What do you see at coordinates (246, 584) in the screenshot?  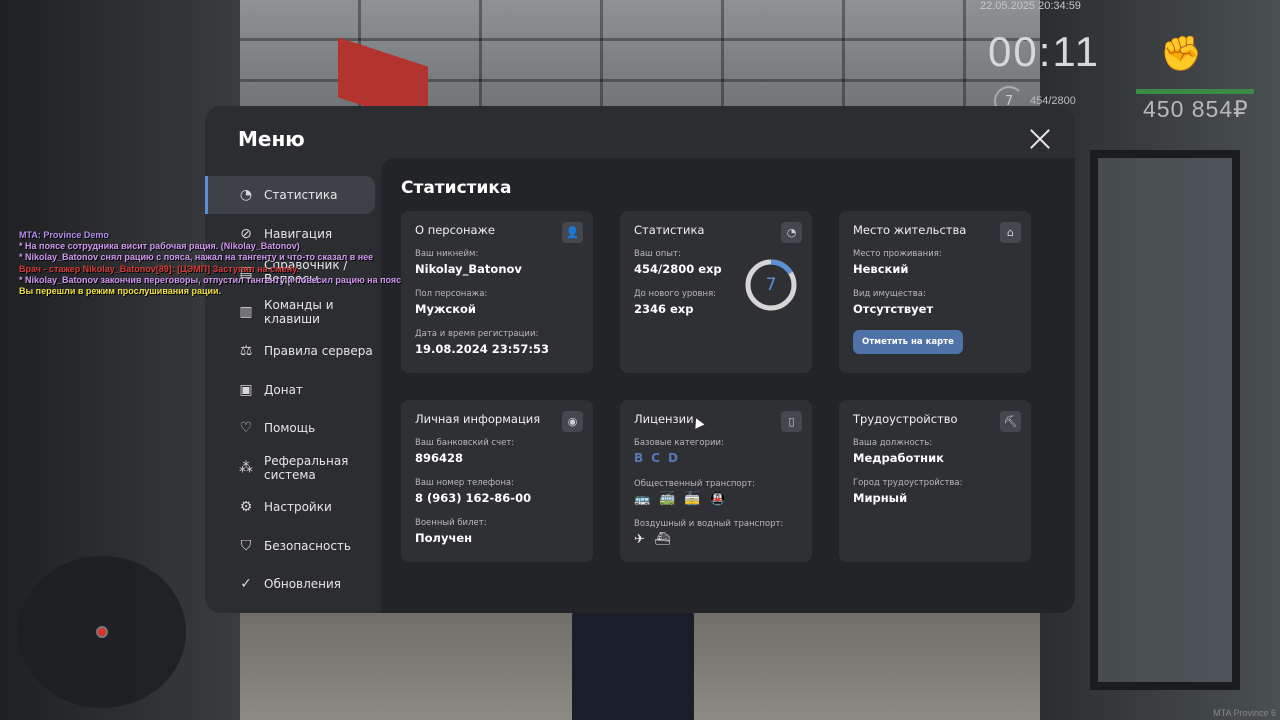 I see `check-circle-icon: ✓` at bounding box center [246, 584].